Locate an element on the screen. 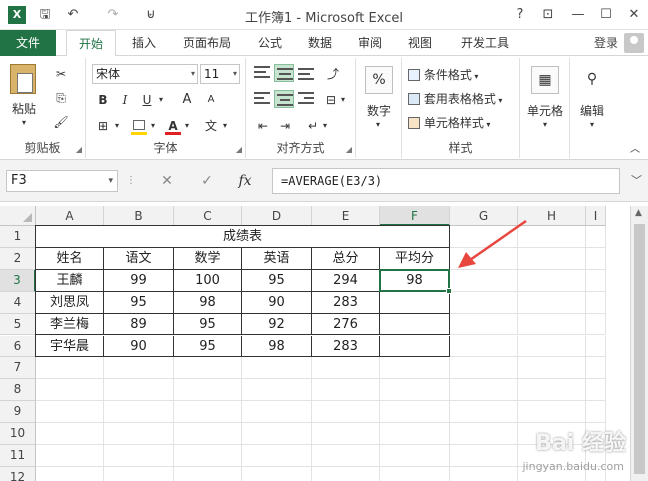 The image size is (648, 481). table-row-cell: 刘思凤 is located at coordinates (70, 302).